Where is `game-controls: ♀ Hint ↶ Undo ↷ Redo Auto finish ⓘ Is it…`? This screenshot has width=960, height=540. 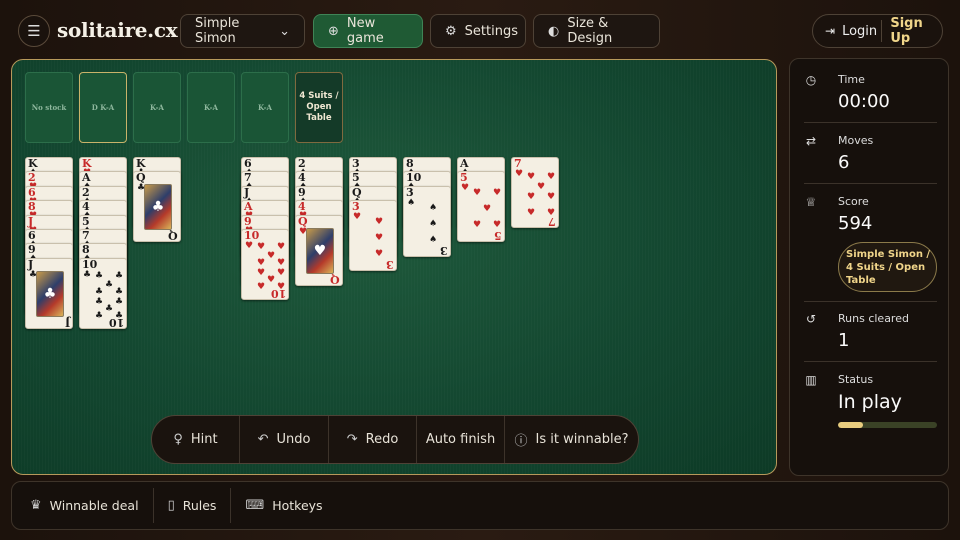
game-controls: ♀ Hint ↶ Undo ↷ Redo Auto finish ⓘ Is it… is located at coordinates (395, 439).